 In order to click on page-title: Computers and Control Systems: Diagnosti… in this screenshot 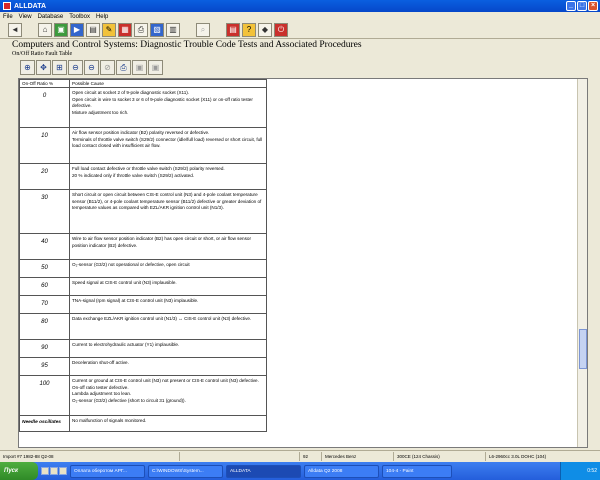, I will do `click(187, 45)`.